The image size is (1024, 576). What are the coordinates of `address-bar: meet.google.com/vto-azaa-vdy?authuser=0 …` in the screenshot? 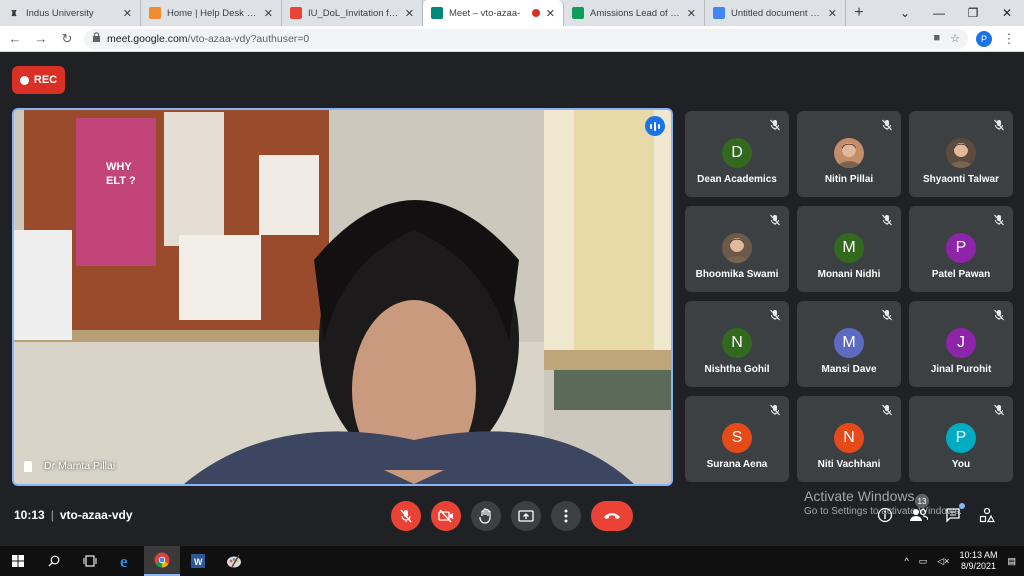 It's located at (526, 38).